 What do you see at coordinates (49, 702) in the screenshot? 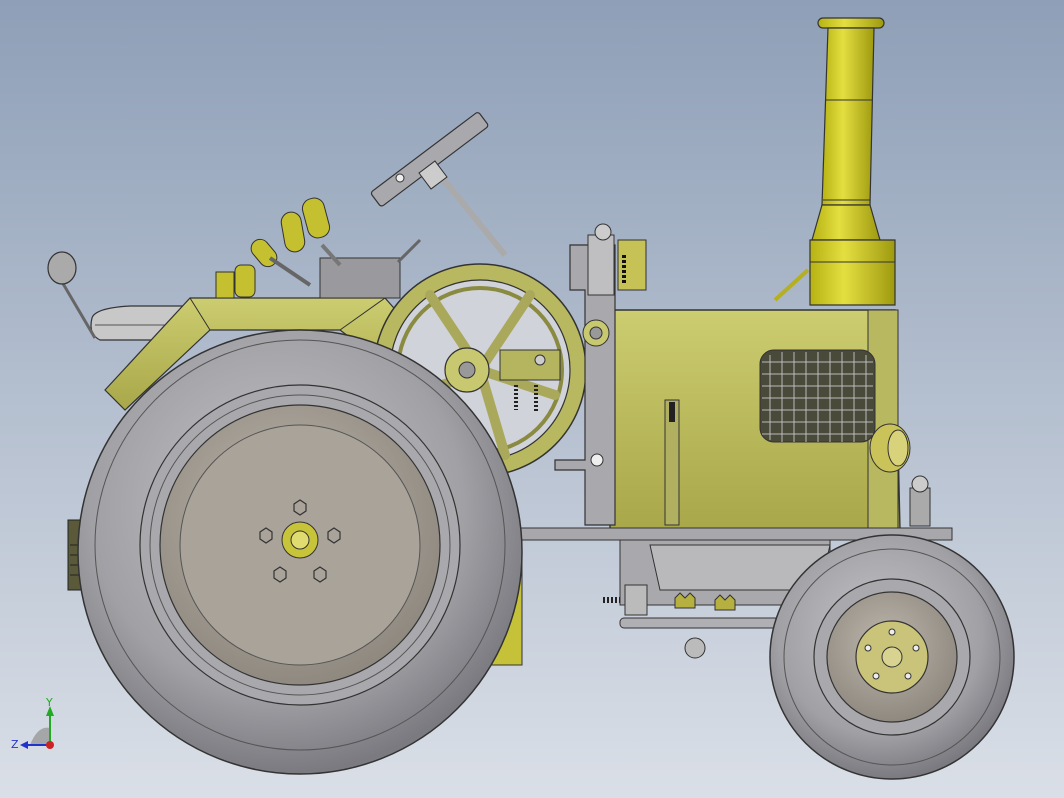
I see `triad-y-label: Y` at bounding box center [49, 702].